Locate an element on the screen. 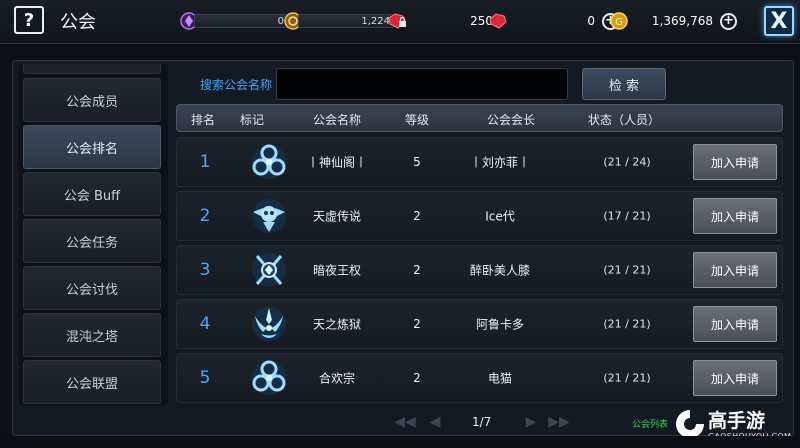 Image resolution: width=800 pixels, height=448 pixels. guild-name: 天虚传说 is located at coordinates (337, 216).